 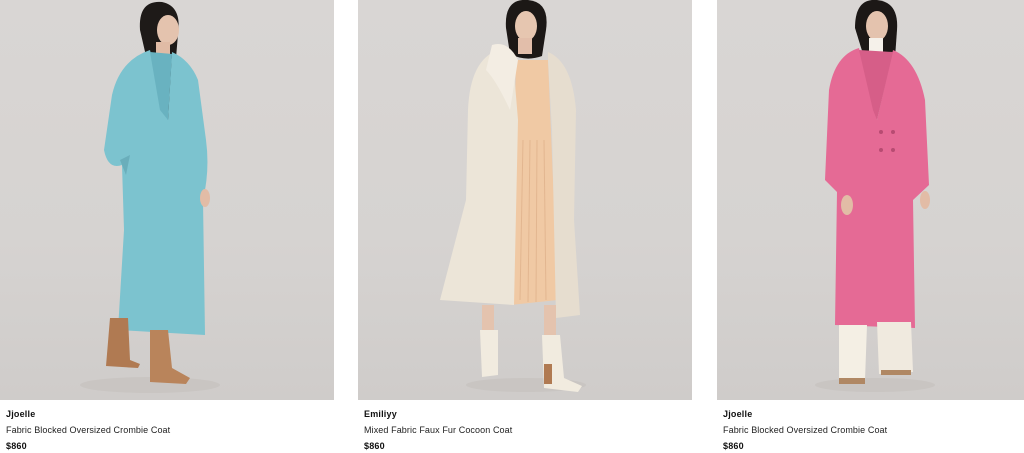 I want to click on product-description: Mixed Fabric Faux Fur Cocoon Coat, so click(x=438, y=430).